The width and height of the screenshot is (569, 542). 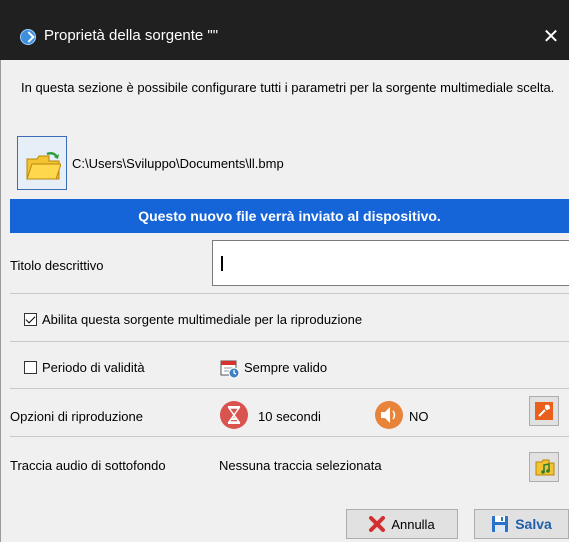 I want to click on playback-settings-button, so click(x=544, y=411).